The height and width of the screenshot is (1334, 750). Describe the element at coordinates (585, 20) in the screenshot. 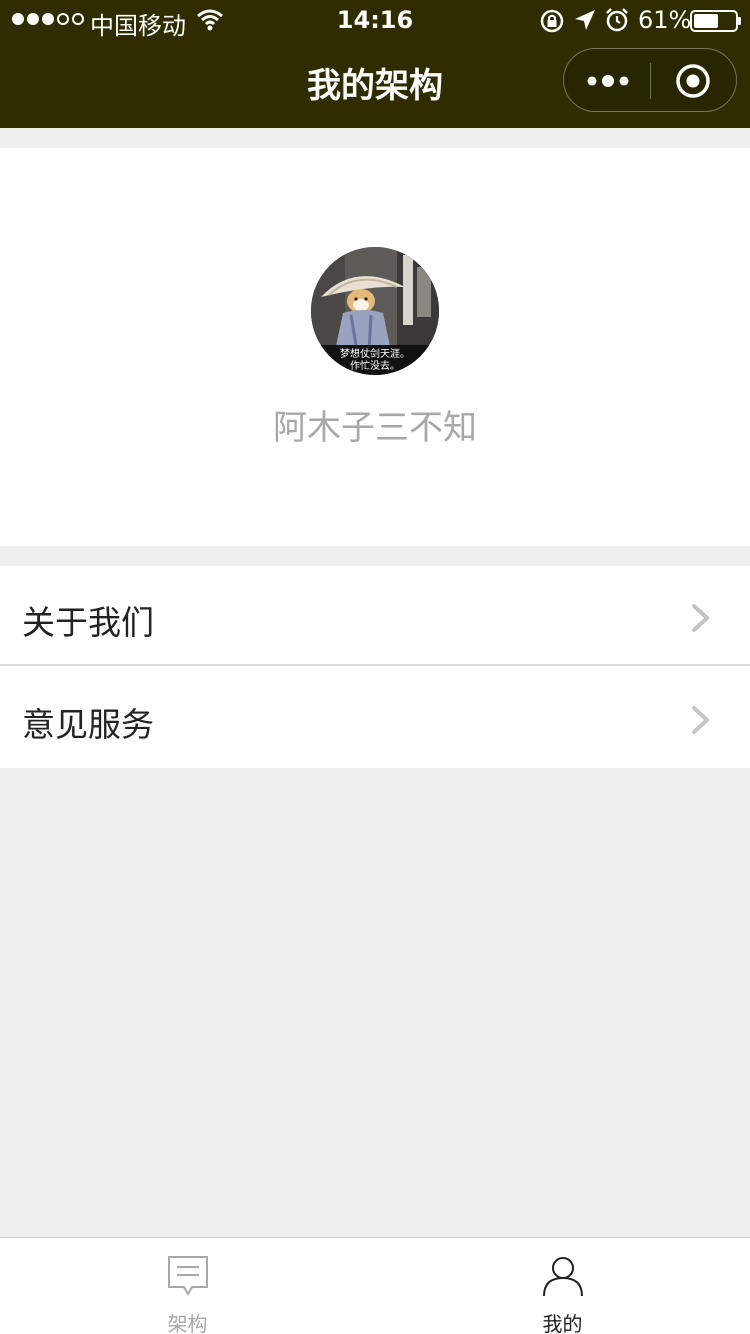

I see `location-arrow-icon` at that location.